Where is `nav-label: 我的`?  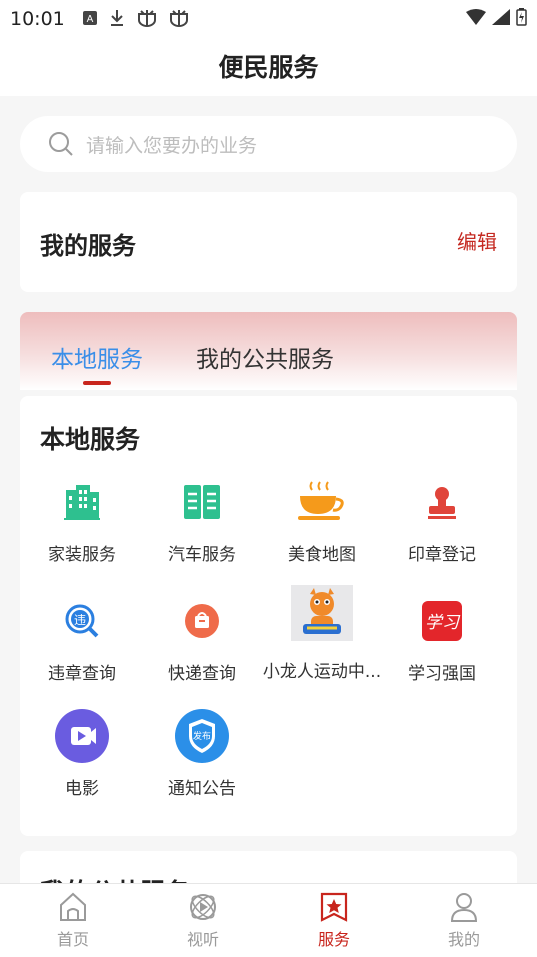
nav-label: 我的 is located at coordinates (463, 939).